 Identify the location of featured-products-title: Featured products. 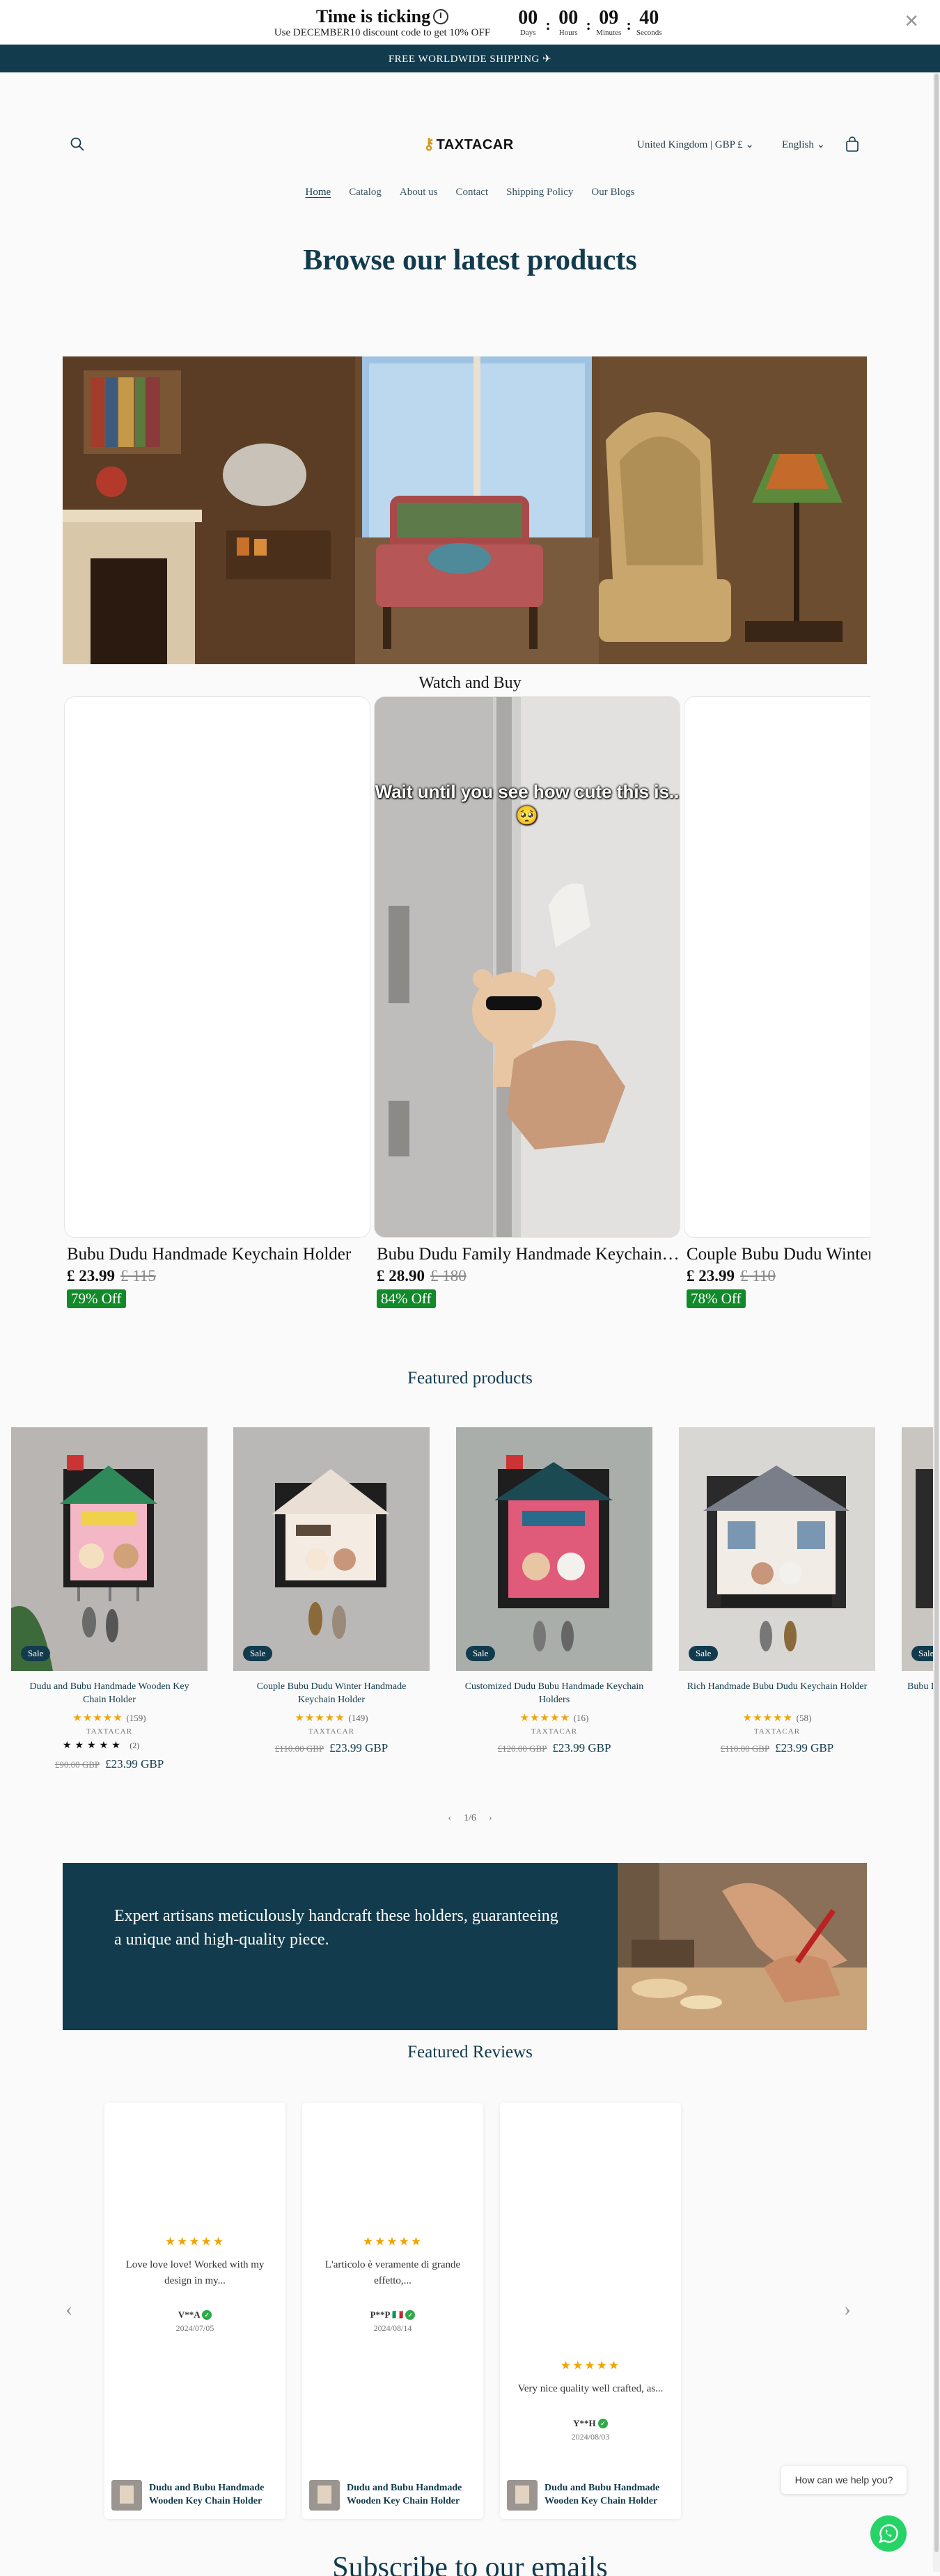
(470, 1378).